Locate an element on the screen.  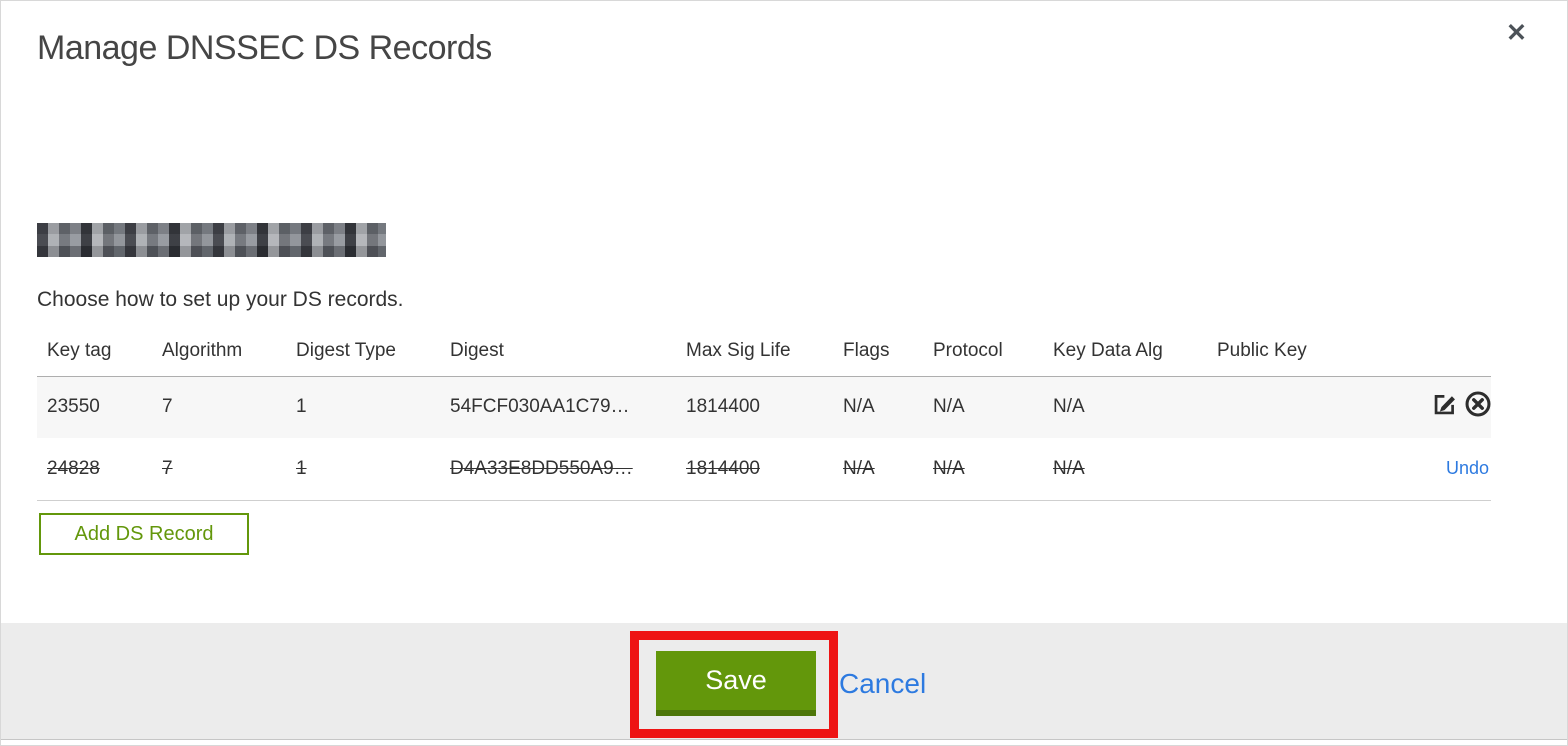
page-title: Manage DNSSEC DS Records is located at coordinates (264, 48).